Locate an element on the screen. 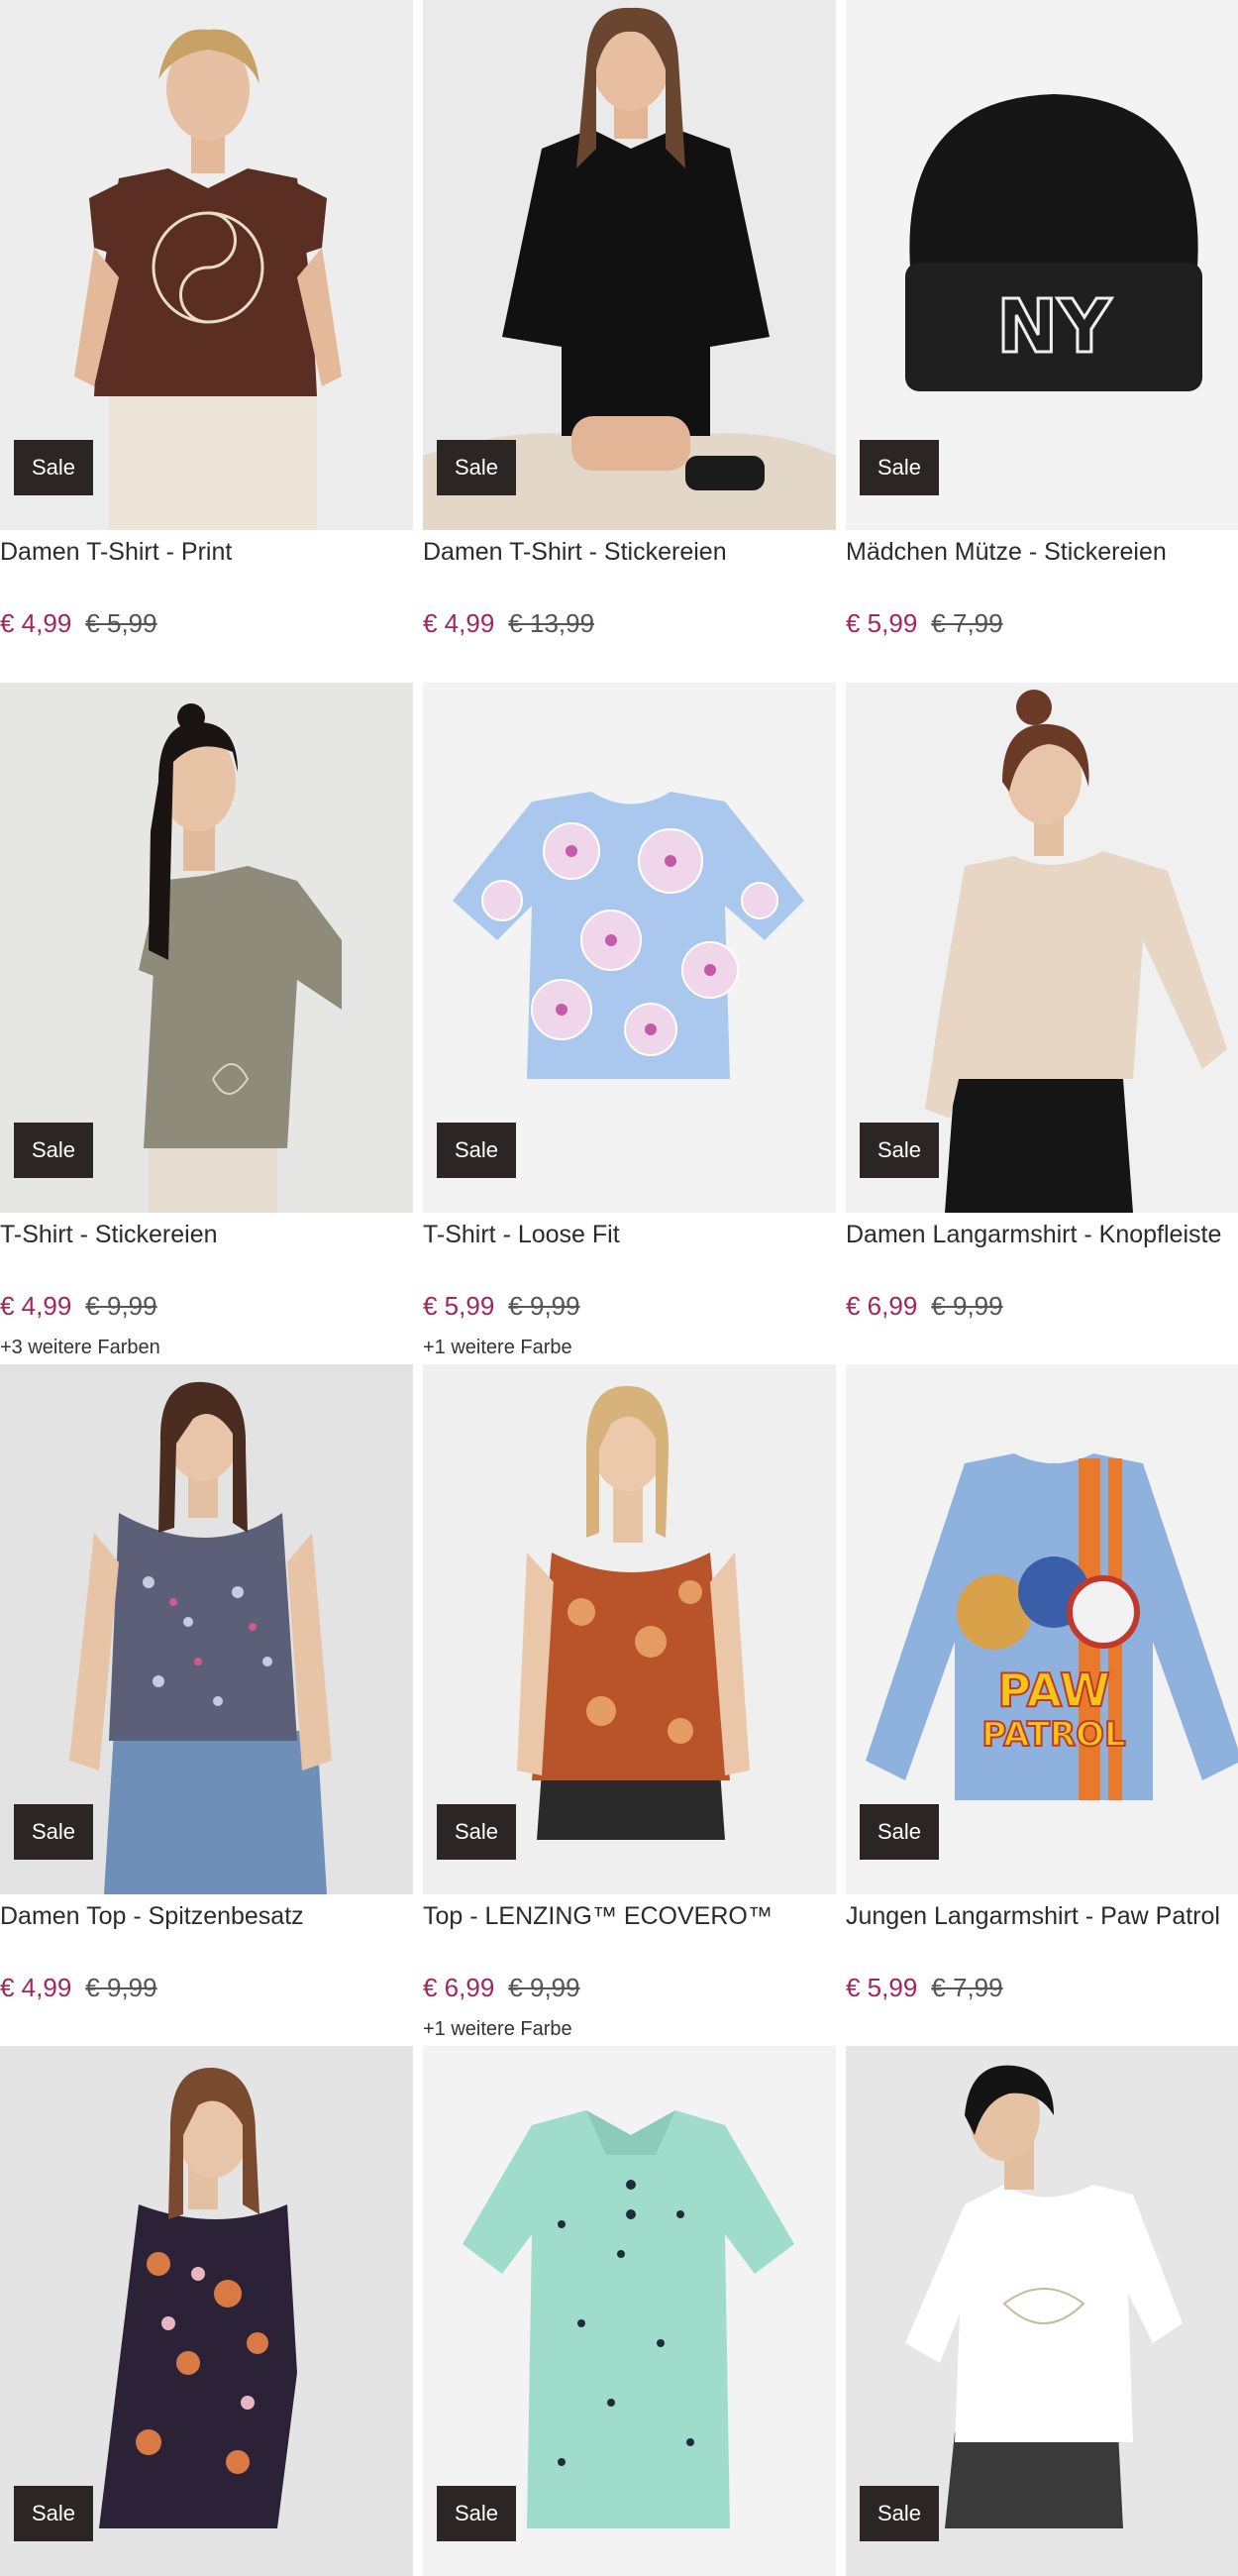 The width and height of the screenshot is (1238, 2576). price-row: € 4,99 € 13,99 is located at coordinates (508, 623).